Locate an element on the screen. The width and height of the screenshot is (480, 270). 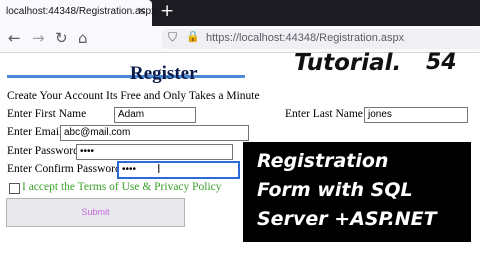
last-name-label: Enter Last Name is located at coordinates (324, 114).